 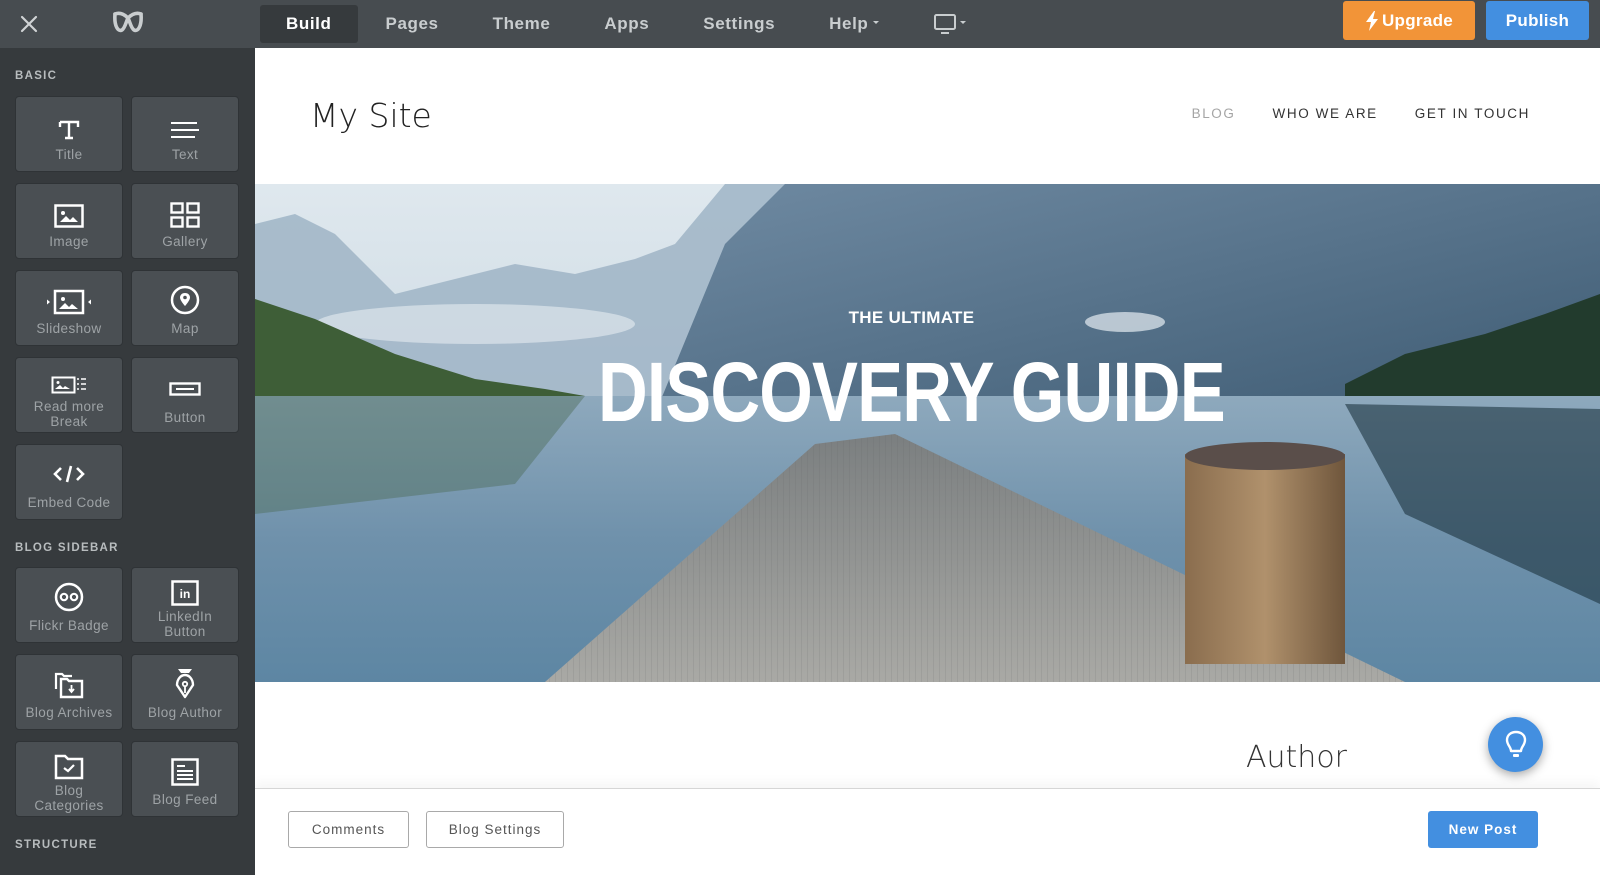 I want to click on element-blog-archives: Blog Archives, so click(x=69, y=692).